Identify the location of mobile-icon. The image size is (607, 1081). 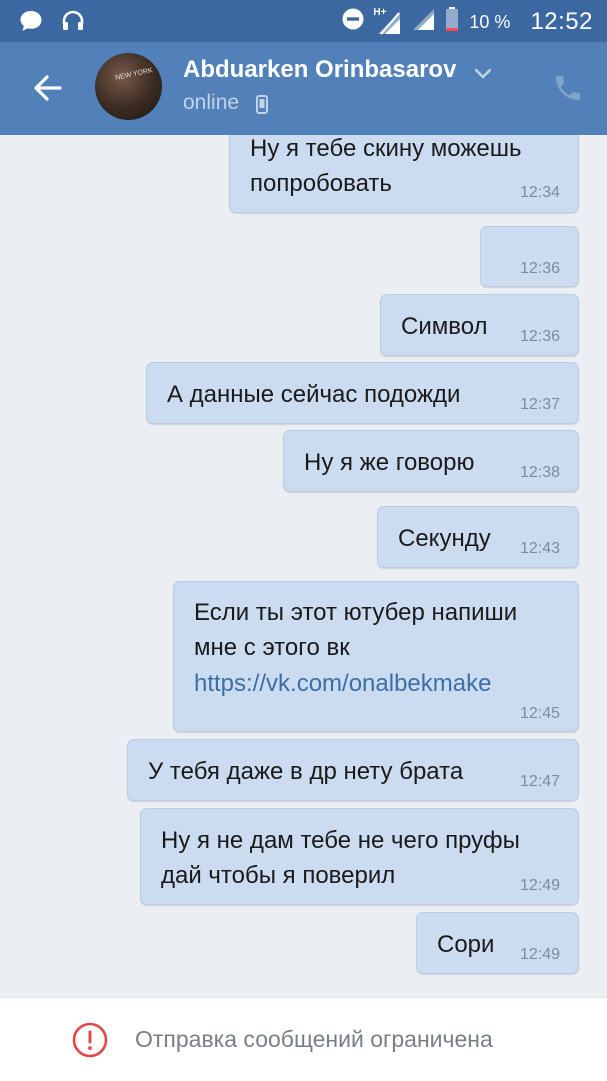
(262, 104).